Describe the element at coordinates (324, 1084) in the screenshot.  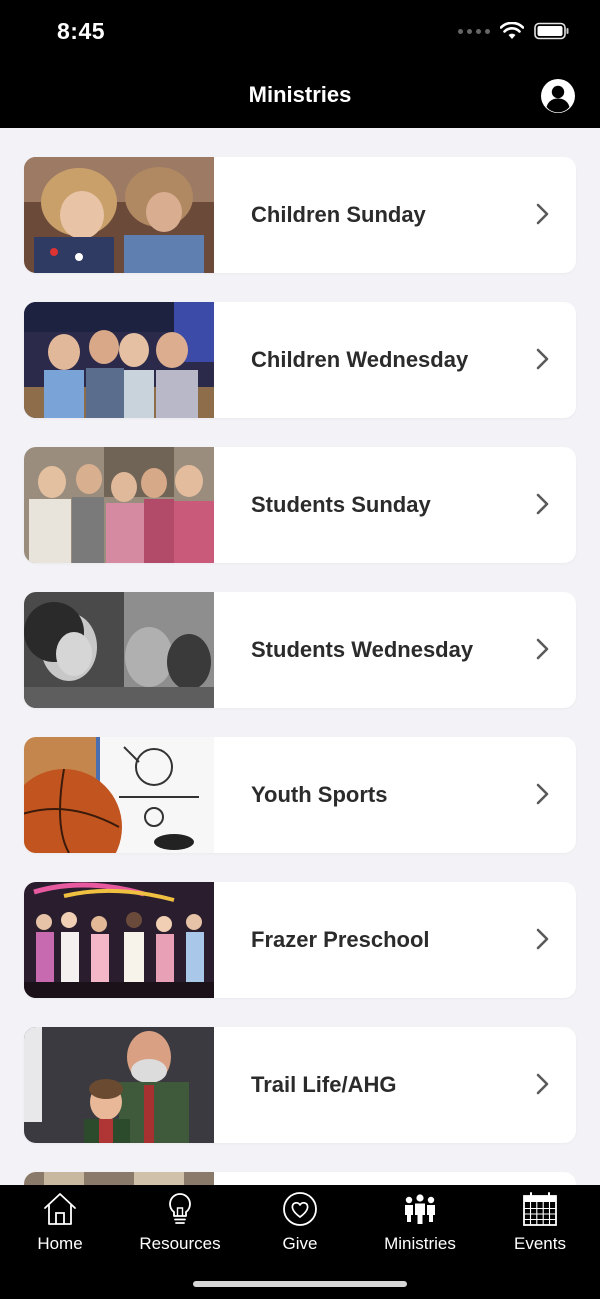
I see `ministry-label: Trail Life/AHG` at that location.